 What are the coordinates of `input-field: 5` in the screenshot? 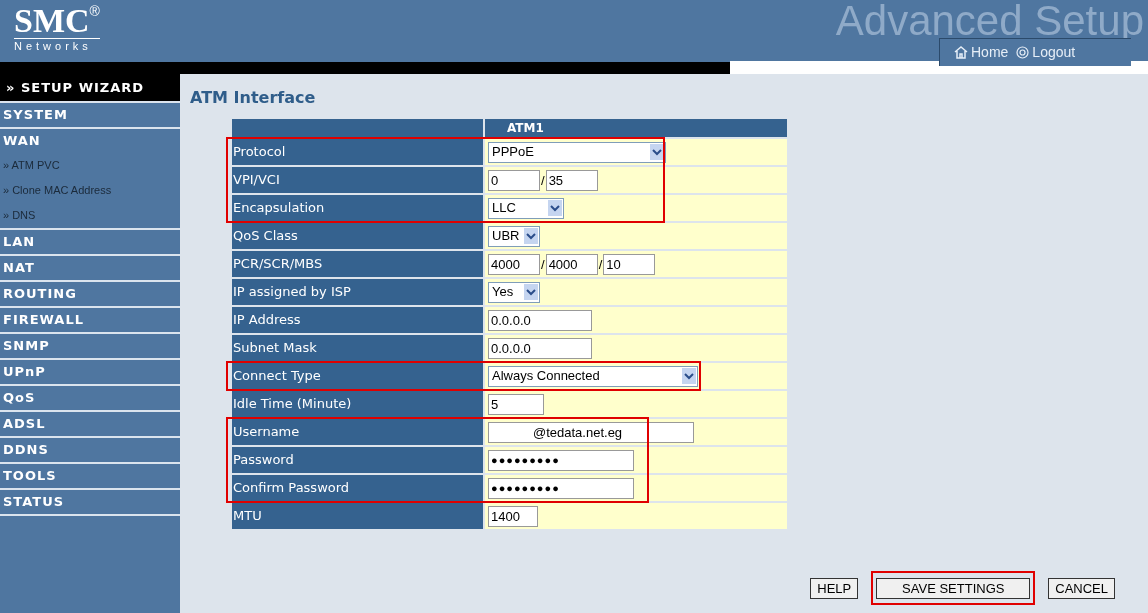 It's located at (516, 404).